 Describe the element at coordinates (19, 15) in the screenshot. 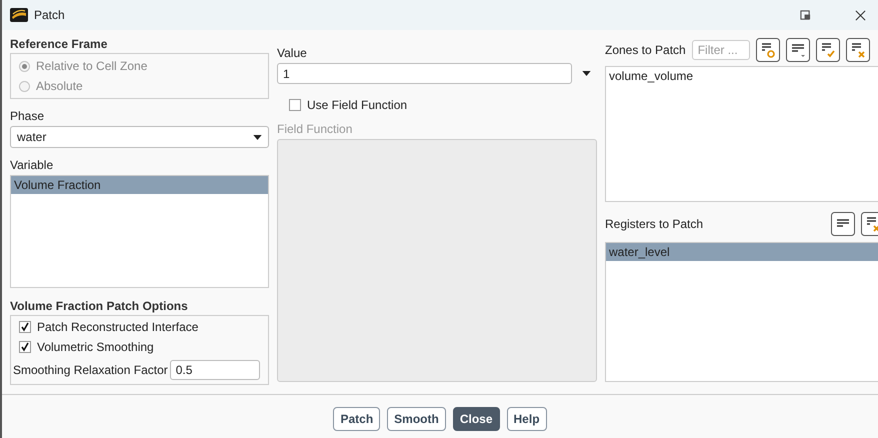

I see `app-logo-icon` at that location.